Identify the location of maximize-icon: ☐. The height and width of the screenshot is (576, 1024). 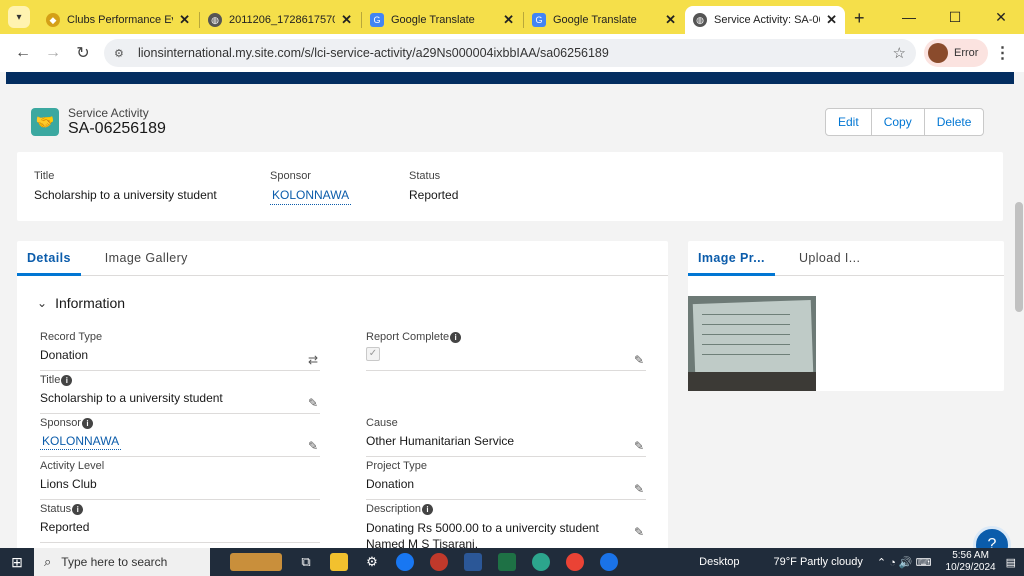
(955, 17).